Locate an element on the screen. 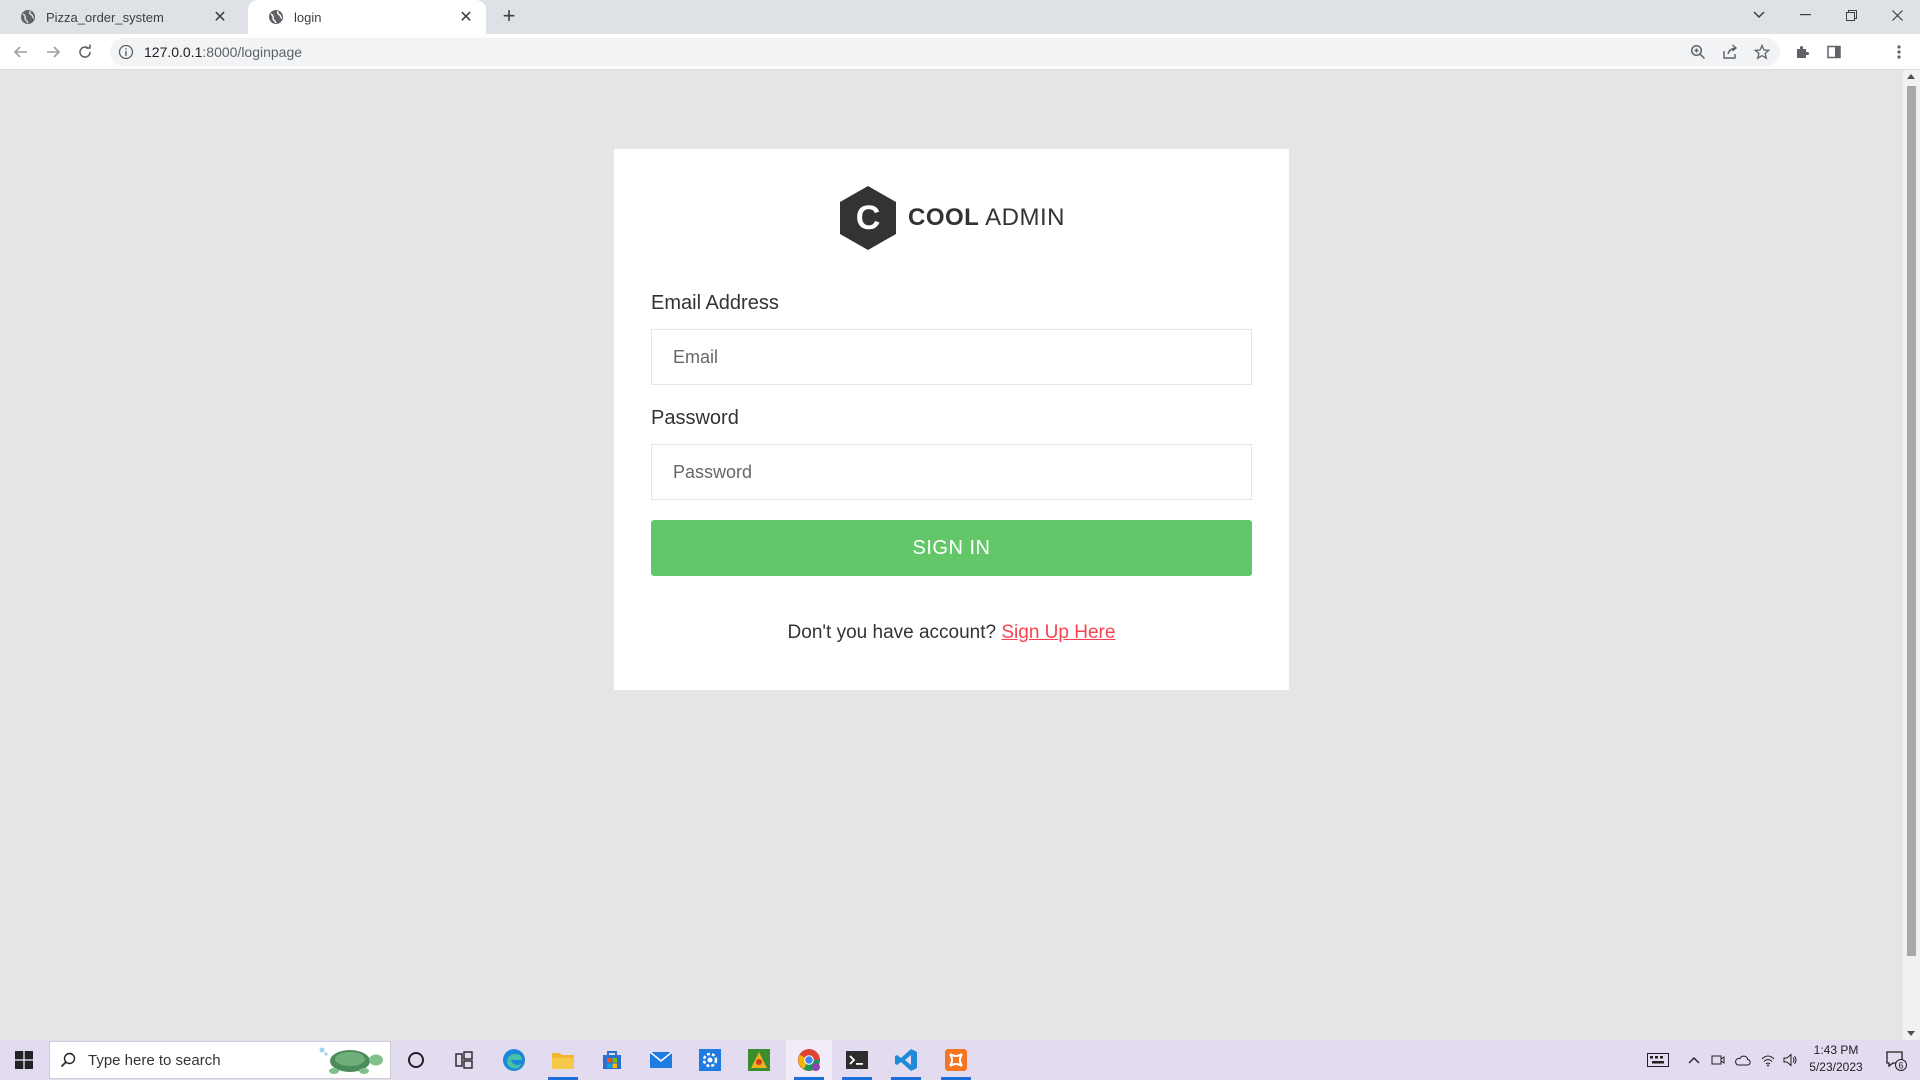 This screenshot has width=1920, height=1080. windows-taskbar: Type here to search 1:43 PM 5/23/2023 6 is located at coordinates (960, 1060).